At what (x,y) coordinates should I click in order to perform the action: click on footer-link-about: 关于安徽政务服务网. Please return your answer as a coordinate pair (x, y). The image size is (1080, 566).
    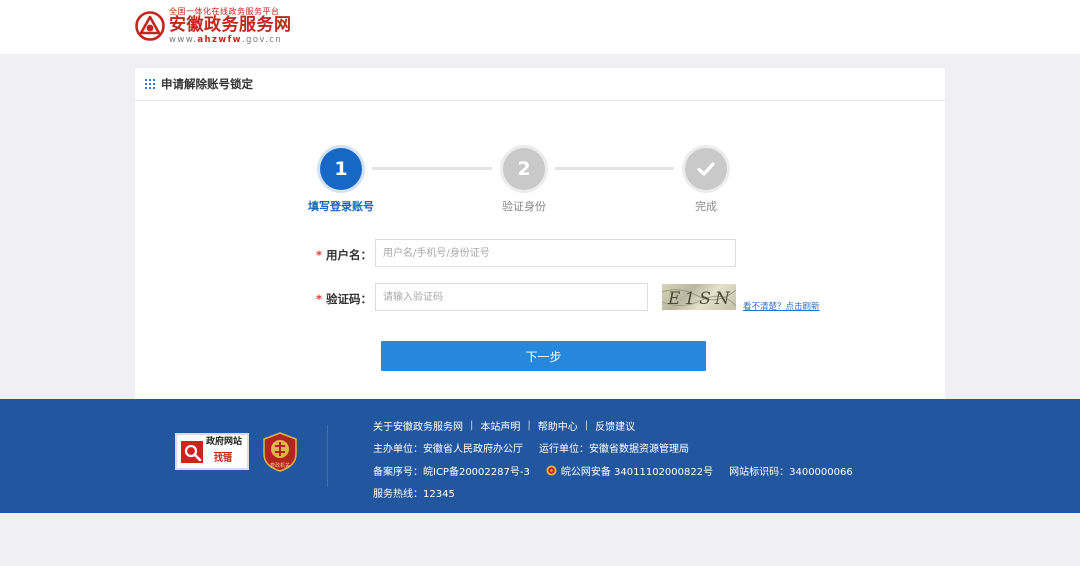
    Looking at the image, I should click on (418, 425).